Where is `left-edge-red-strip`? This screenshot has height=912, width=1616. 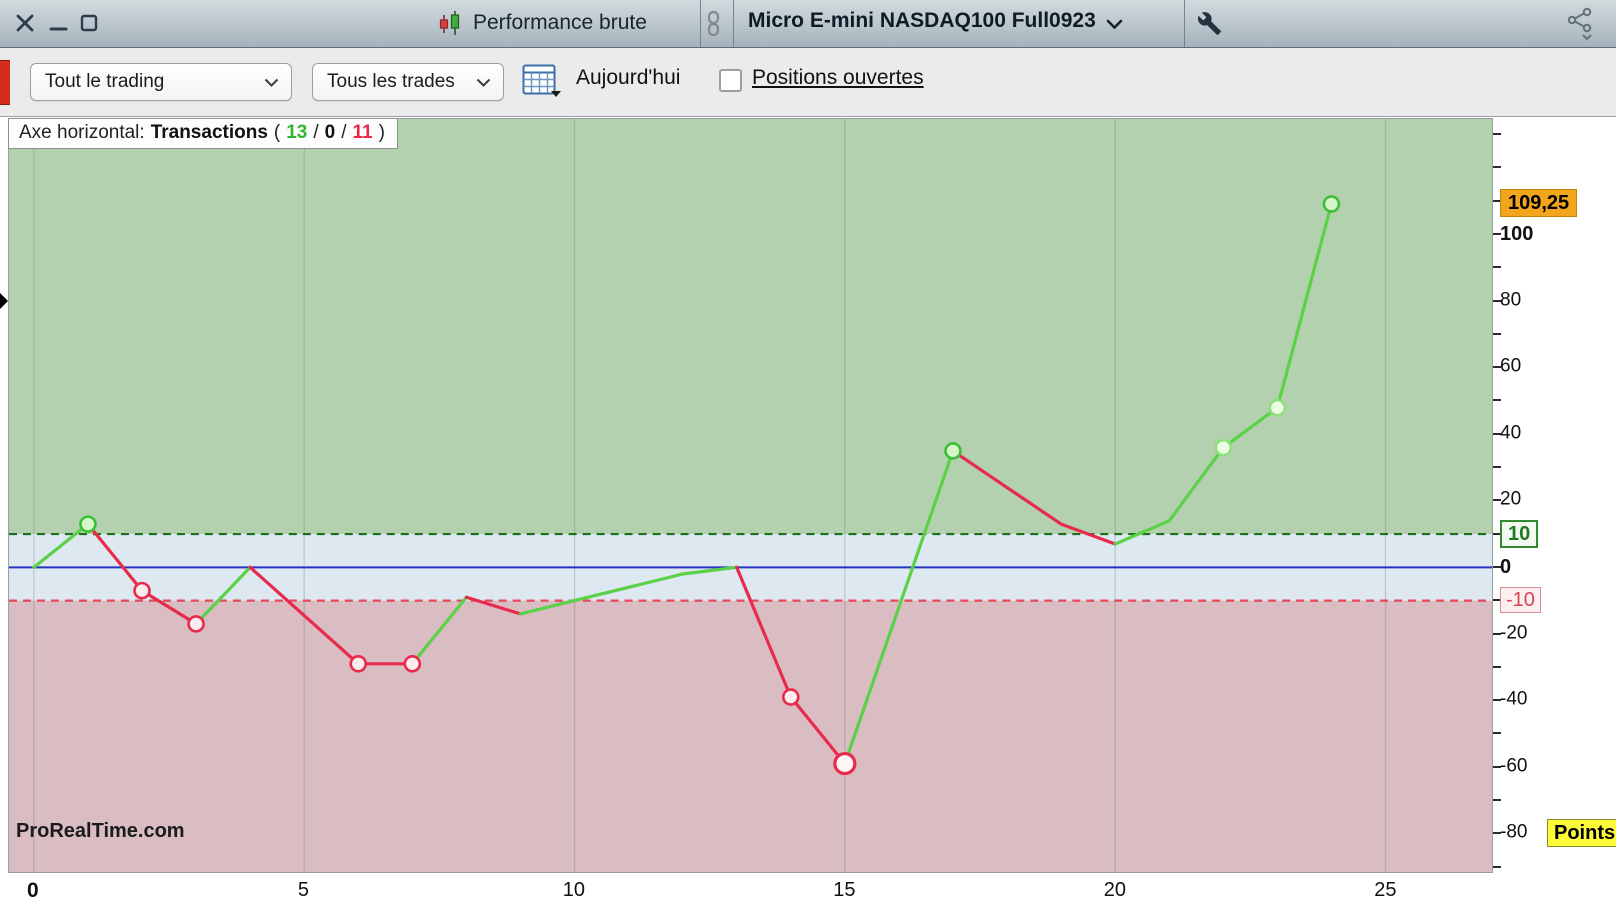 left-edge-red-strip is located at coordinates (5, 82).